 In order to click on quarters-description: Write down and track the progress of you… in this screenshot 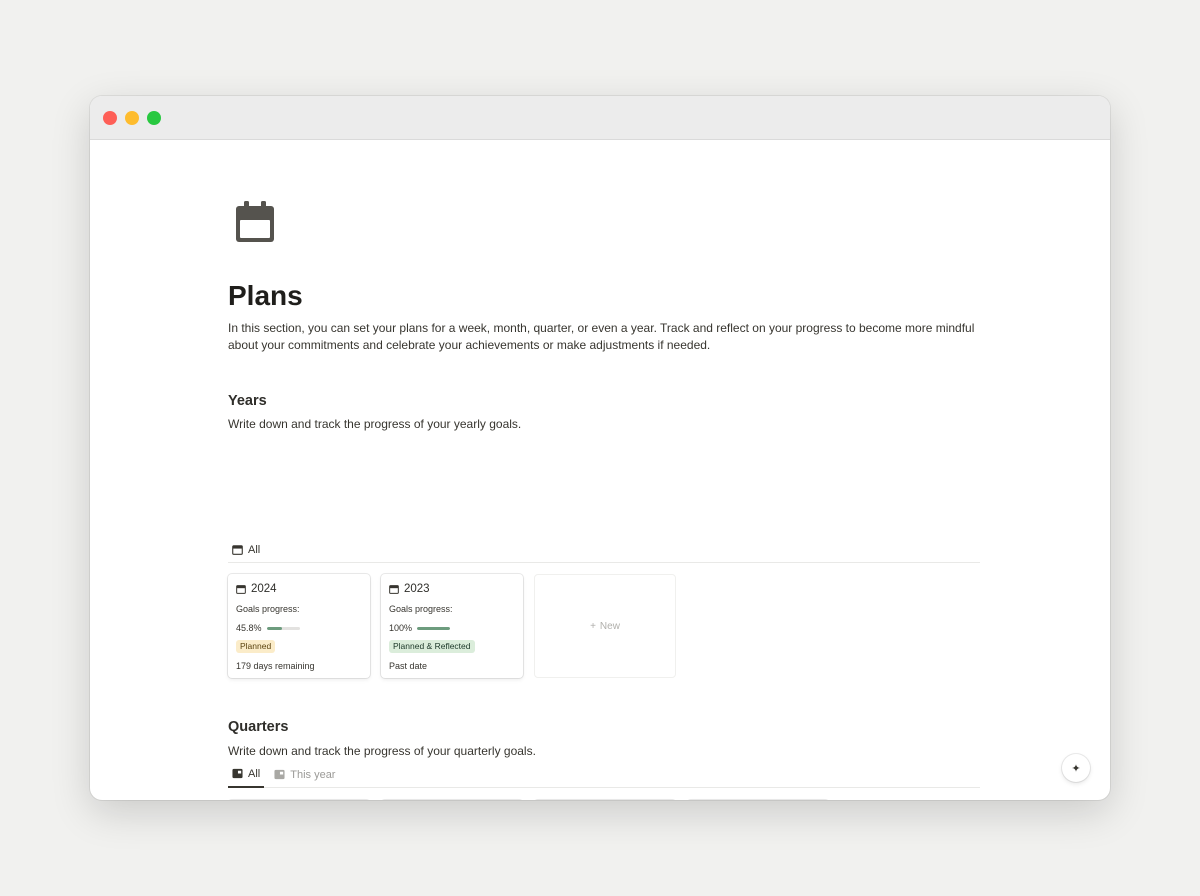, I will do `click(382, 751)`.